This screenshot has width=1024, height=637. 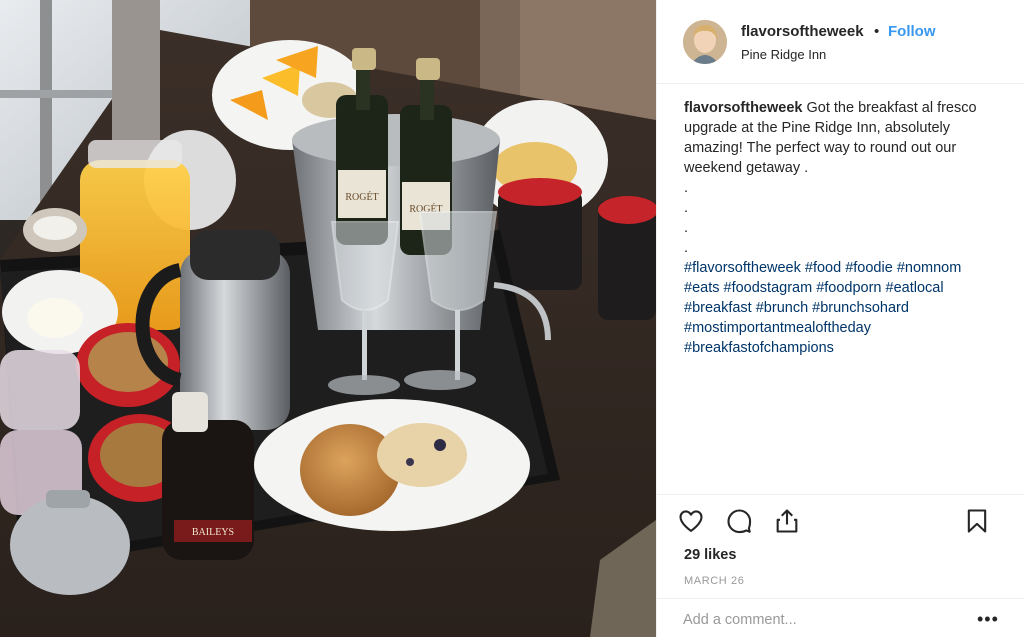 I want to click on bookmark-icon, so click(x=977, y=521).